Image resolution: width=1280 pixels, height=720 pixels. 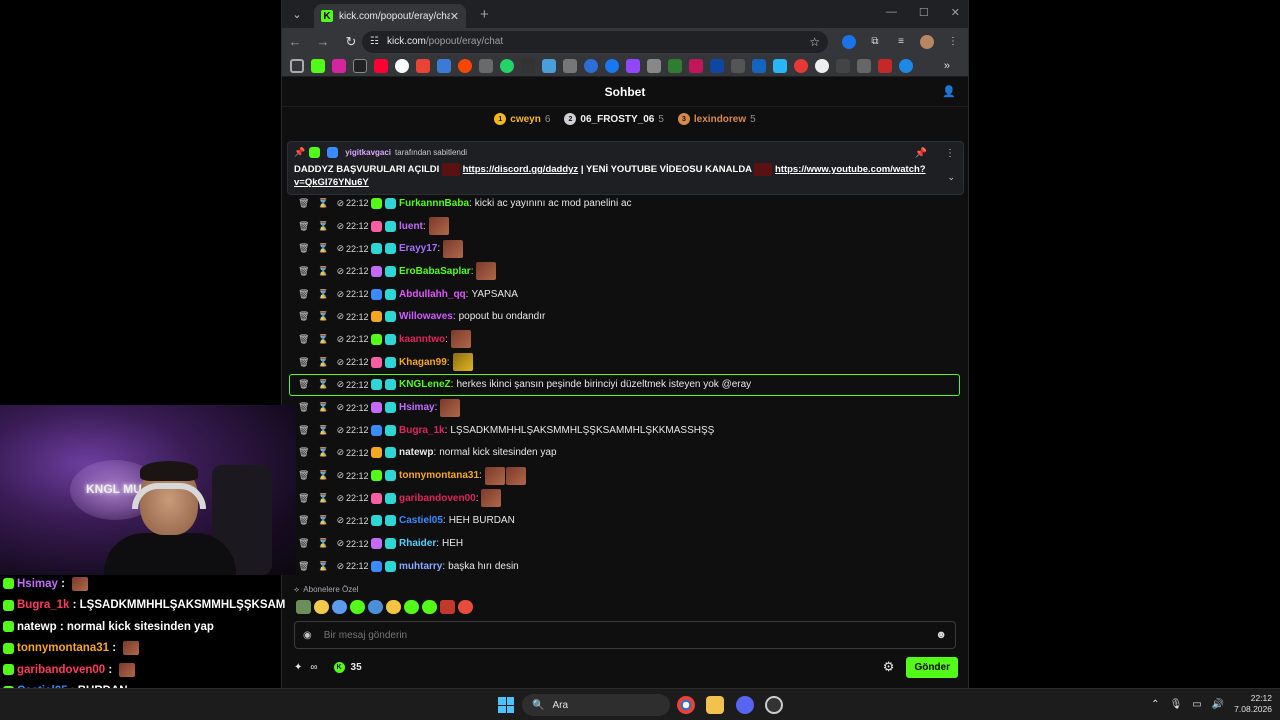 What do you see at coordinates (625, 294) in the screenshot?
I see `chat-message: 🗑 ⌛ ⊘ 22:12 Abdullahh_qq: YAPSANA` at bounding box center [625, 294].